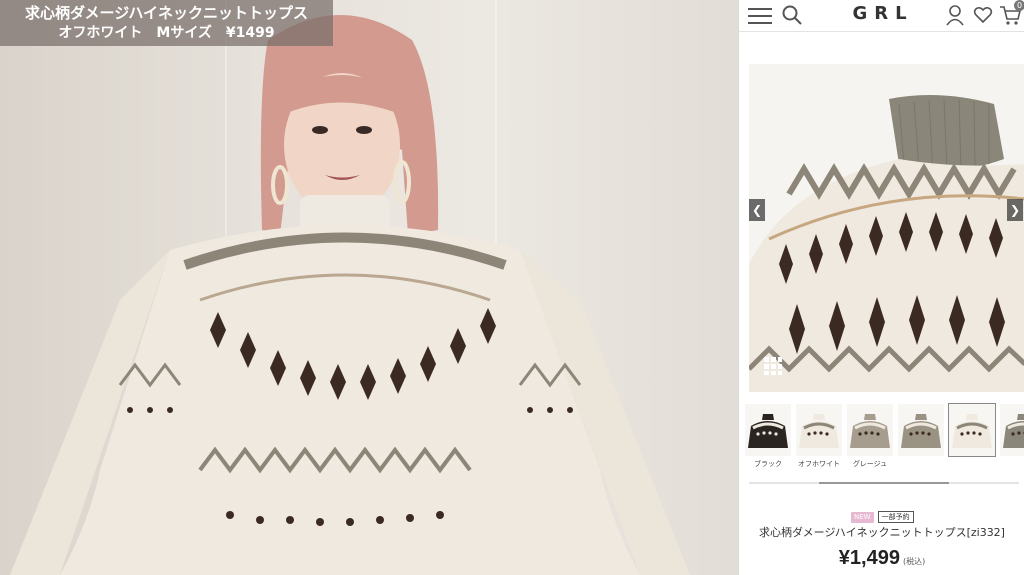 This screenshot has height=575, width=1024. Describe the element at coordinates (819, 464) in the screenshot. I see `thumbnail-label: オフホワイト` at that location.